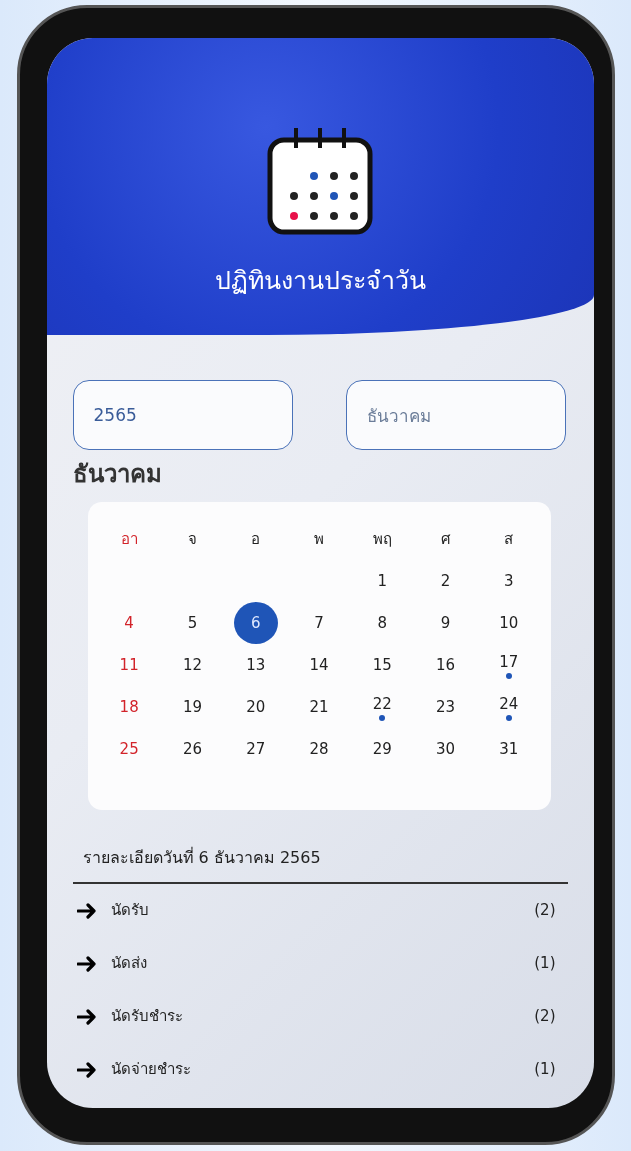  I want to click on calendar-day: 12, so click(192, 665).